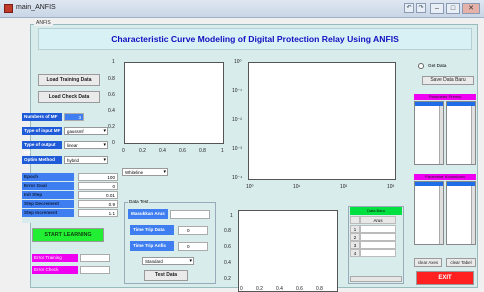 This screenshot has width=484, height=292. Describe the element at coordinates (98, 177) in the screenshot. I see `epoch-field: 100` at that location.